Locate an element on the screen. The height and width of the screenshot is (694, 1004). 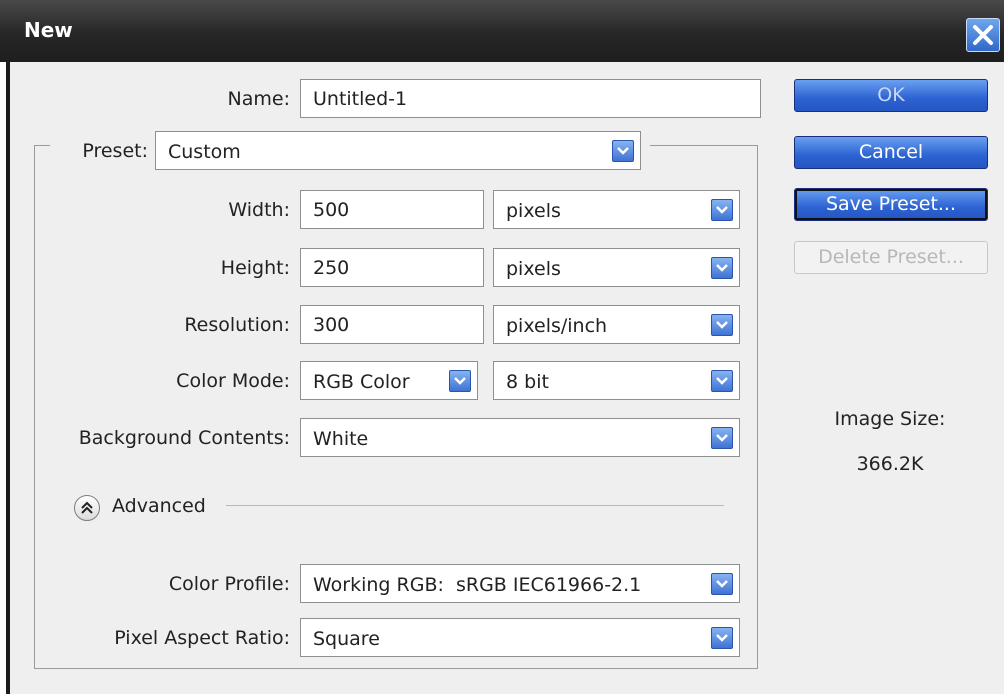
width-label: Width: is located at coordinates (259, 210).